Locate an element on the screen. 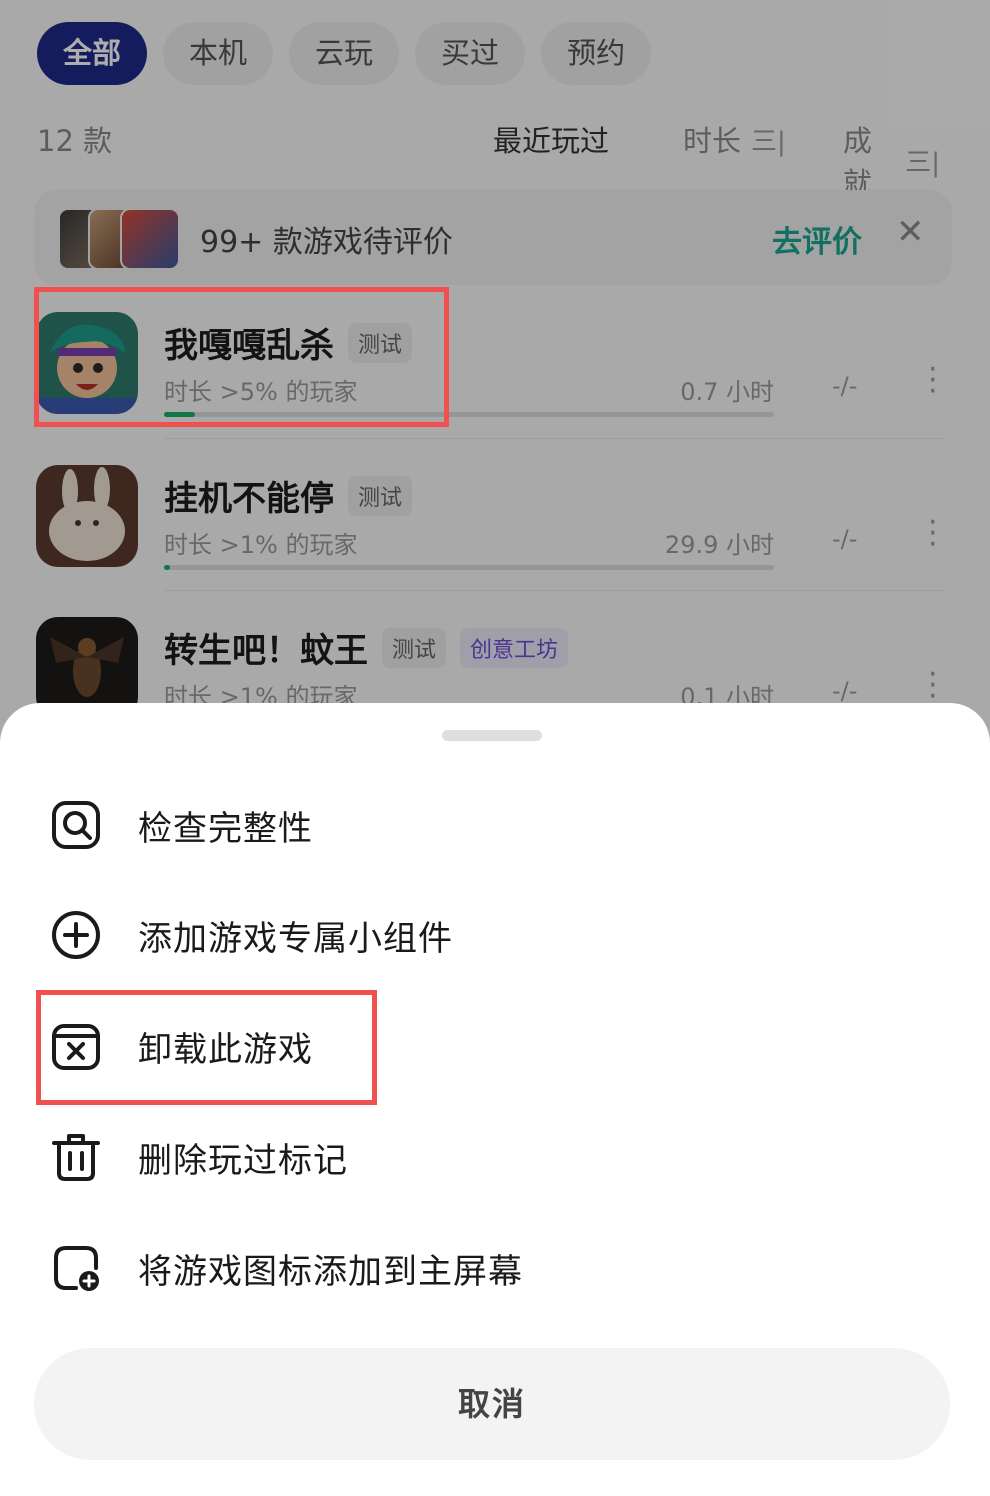 The image size is (990, 1496). menu-label: 删除玩过标记 is located at coordinates (243, 1160).